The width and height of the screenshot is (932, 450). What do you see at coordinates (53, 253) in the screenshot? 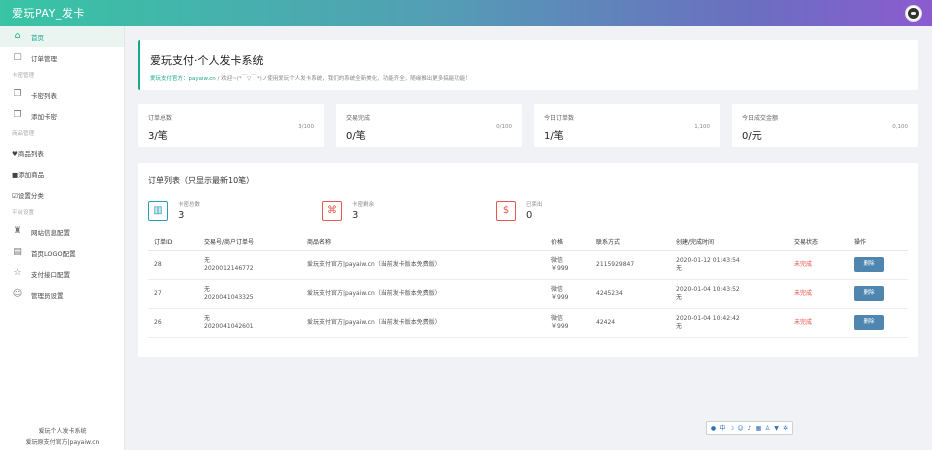
I see `sidebar-item-label: 首页LOGO配置` at bounding box center [53, 253].